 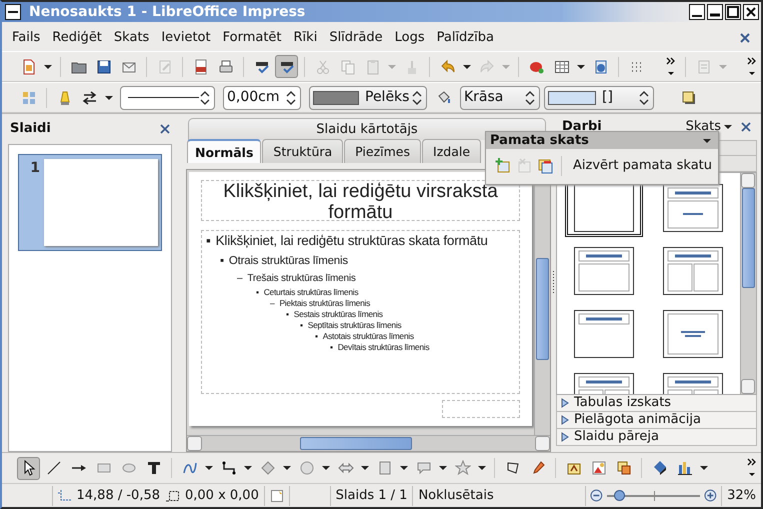 What do you see at coordinates (599, 98) in the screenshot?
I see `area-fill-dropdown: []` at bounding box center [599, 98].